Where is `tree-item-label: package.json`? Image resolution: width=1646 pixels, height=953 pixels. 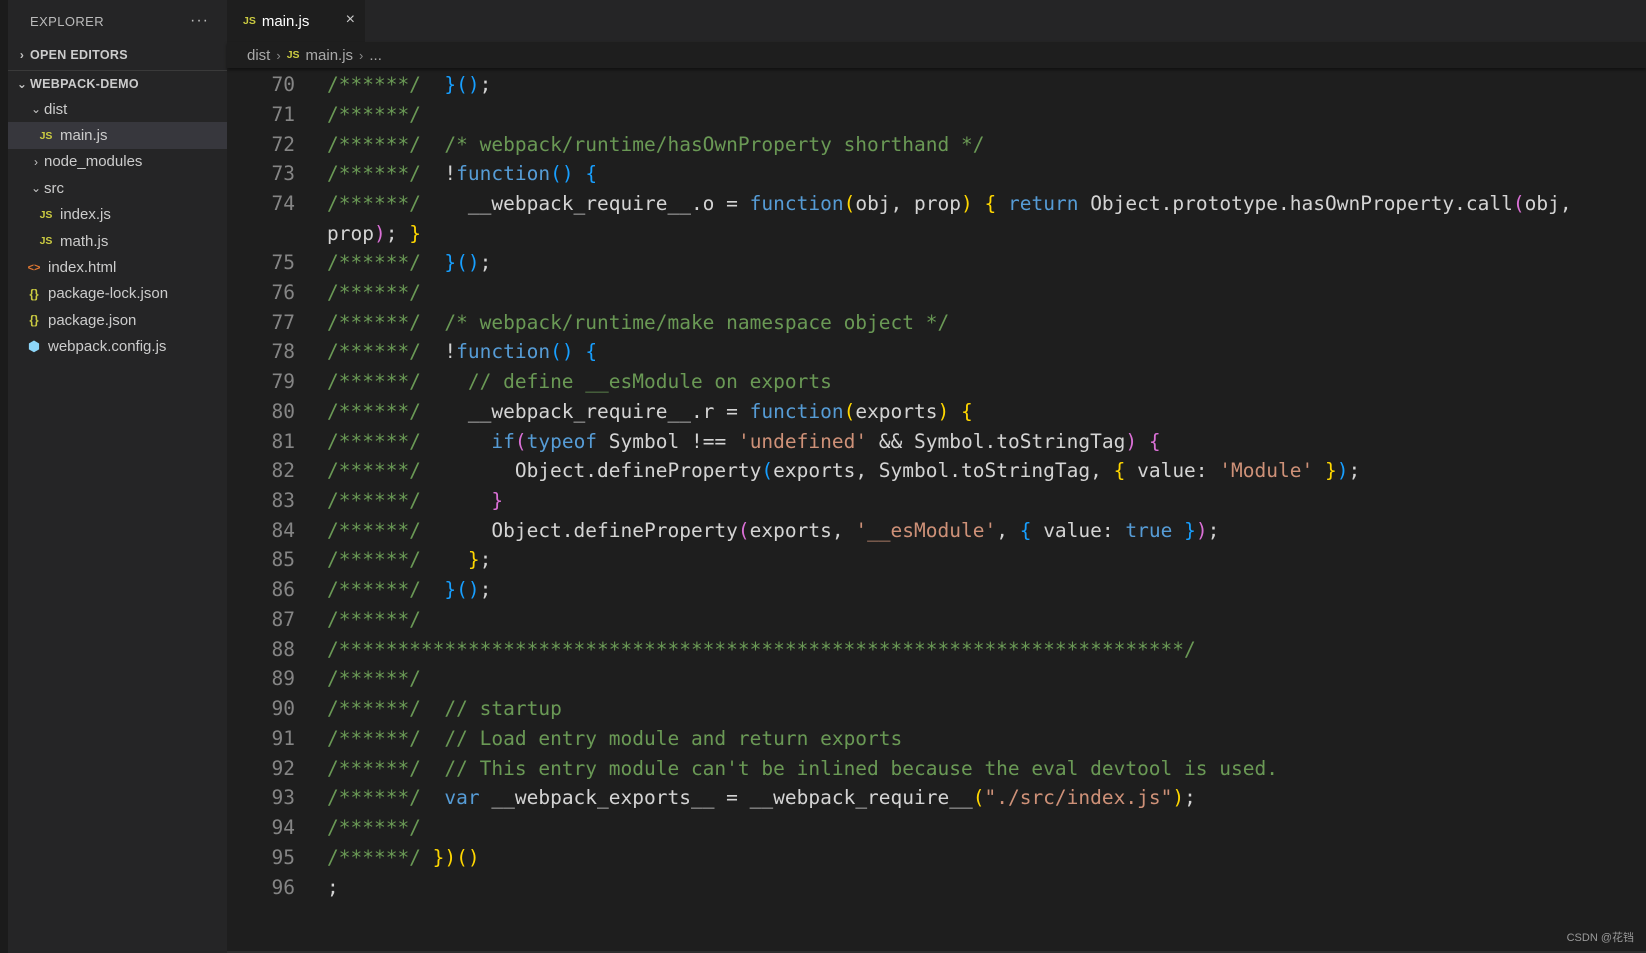 tree-item-label: package.json is located at coordinates (92, 320).